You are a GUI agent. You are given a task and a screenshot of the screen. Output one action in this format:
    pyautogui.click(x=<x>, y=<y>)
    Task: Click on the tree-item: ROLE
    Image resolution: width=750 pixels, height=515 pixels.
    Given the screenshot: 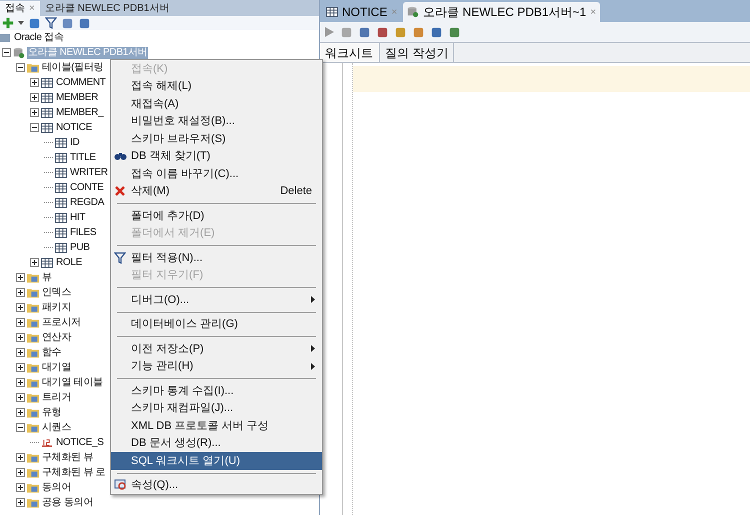 What is the action you would take?
    pyautogui.click(x=69, y=262)
    